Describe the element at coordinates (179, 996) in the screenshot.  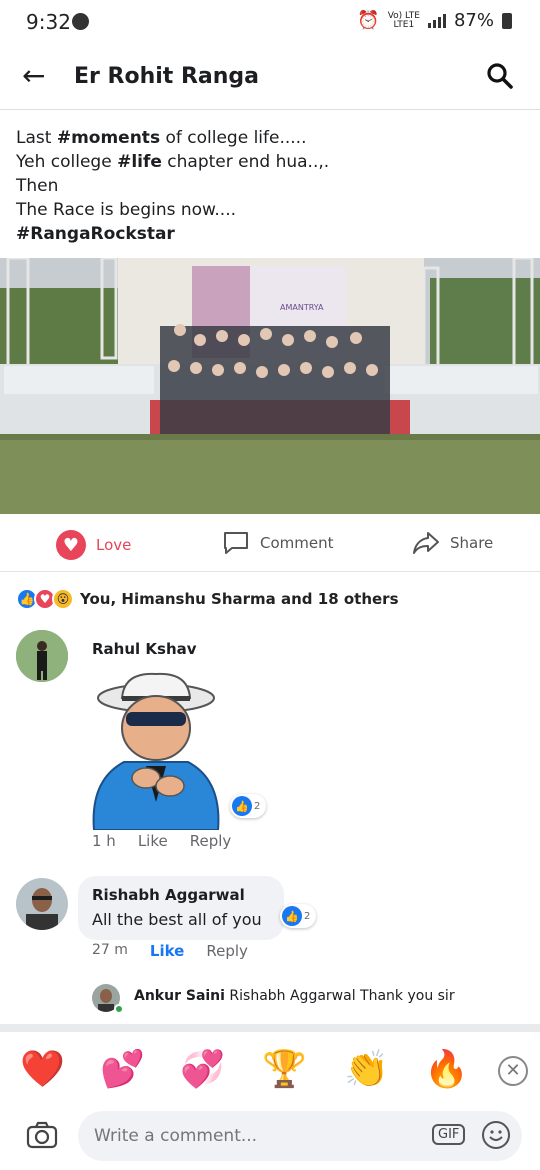
I see `reply-author: Ankur Saini` at that location.